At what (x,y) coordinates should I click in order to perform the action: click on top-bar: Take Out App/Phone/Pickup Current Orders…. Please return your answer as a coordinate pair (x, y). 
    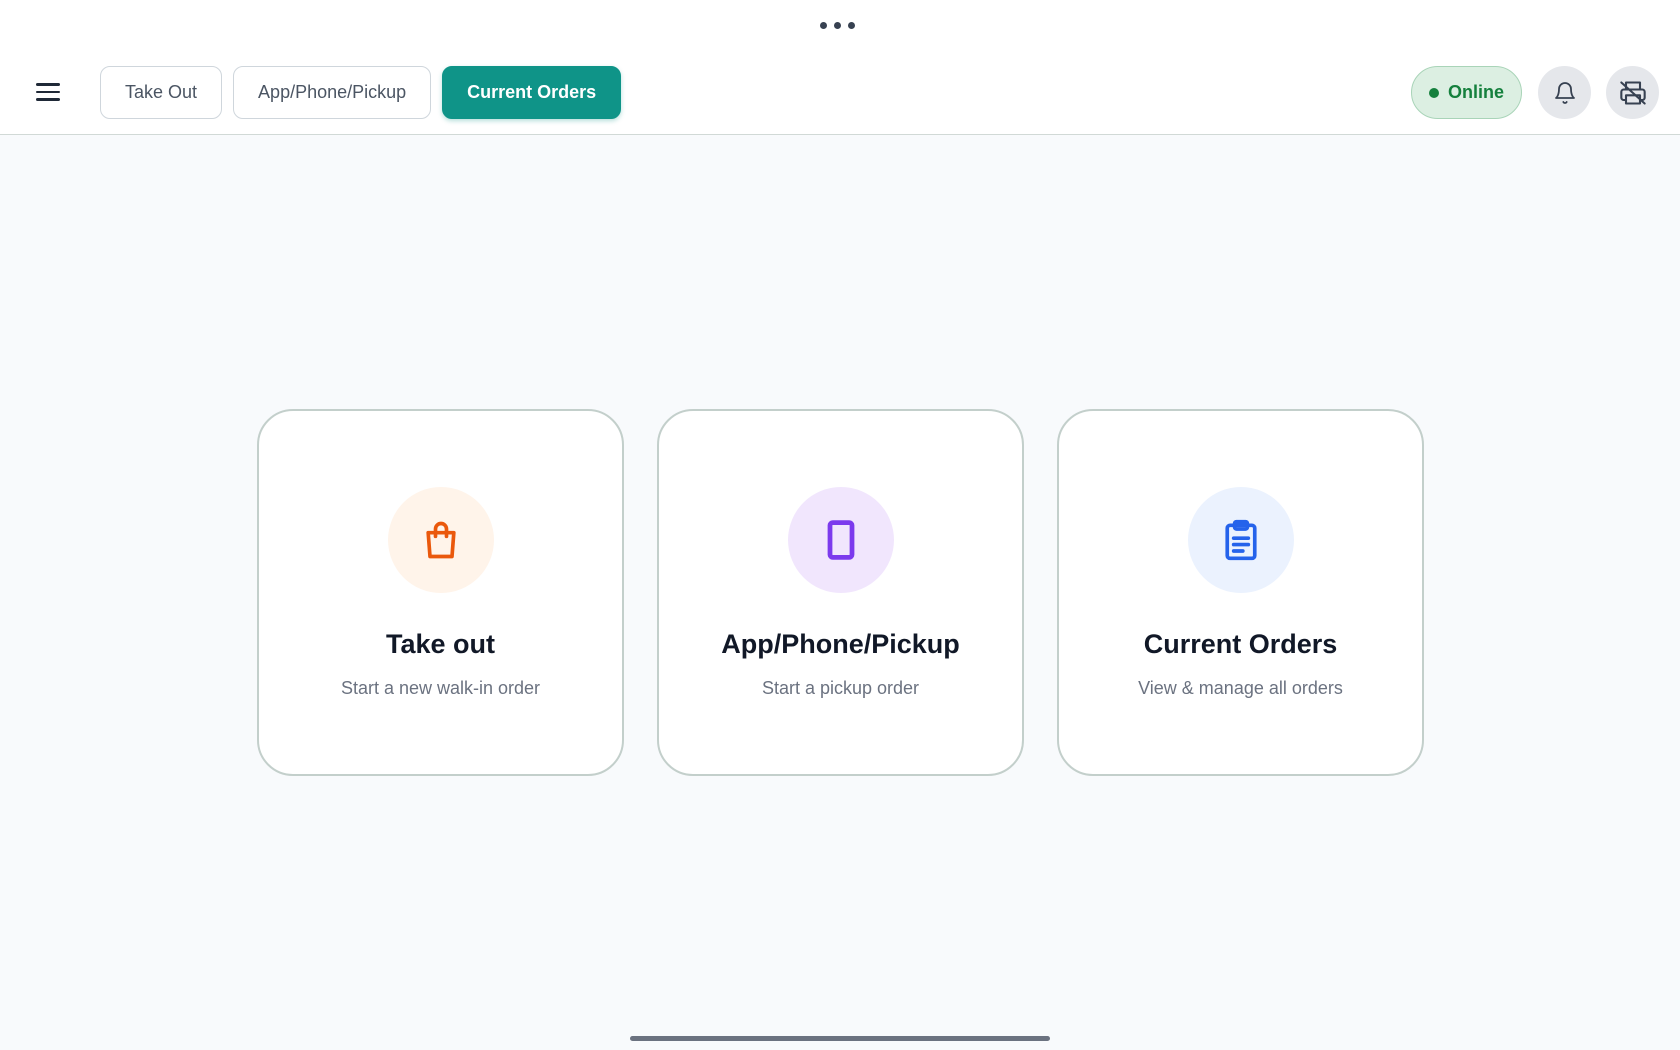
    Looking at the image, I should click on (840, 67).